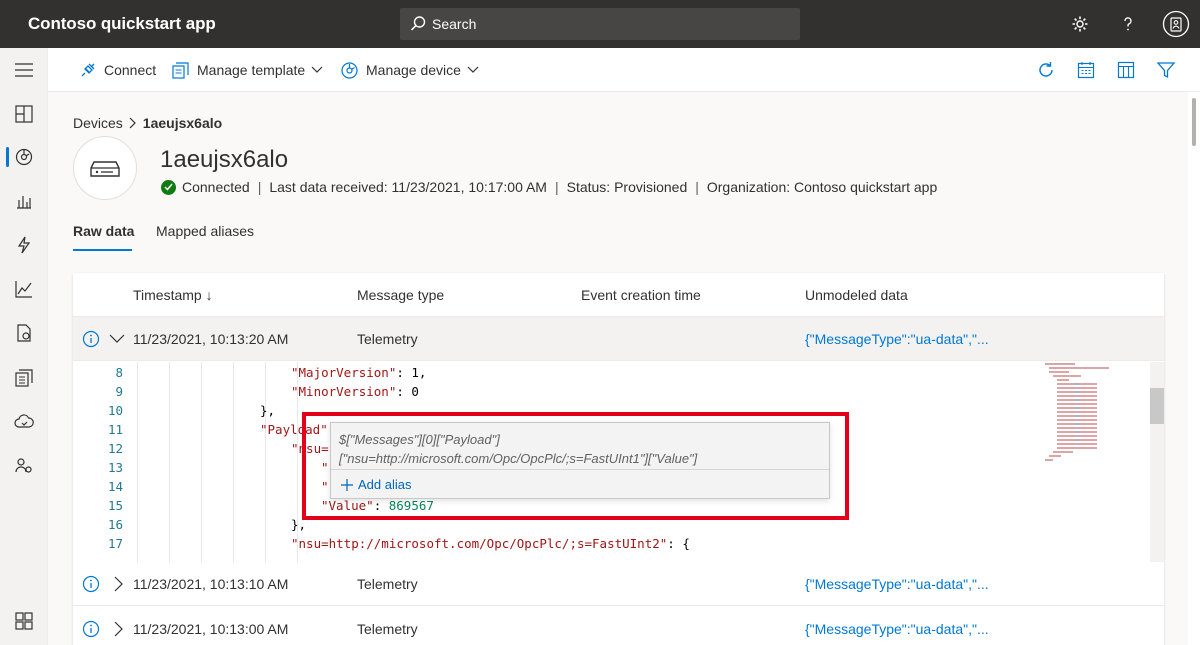 Image resolution: width=1200 pixels, height=645 pixels. I want to click on connect-button: Connect, so click(118, 70).